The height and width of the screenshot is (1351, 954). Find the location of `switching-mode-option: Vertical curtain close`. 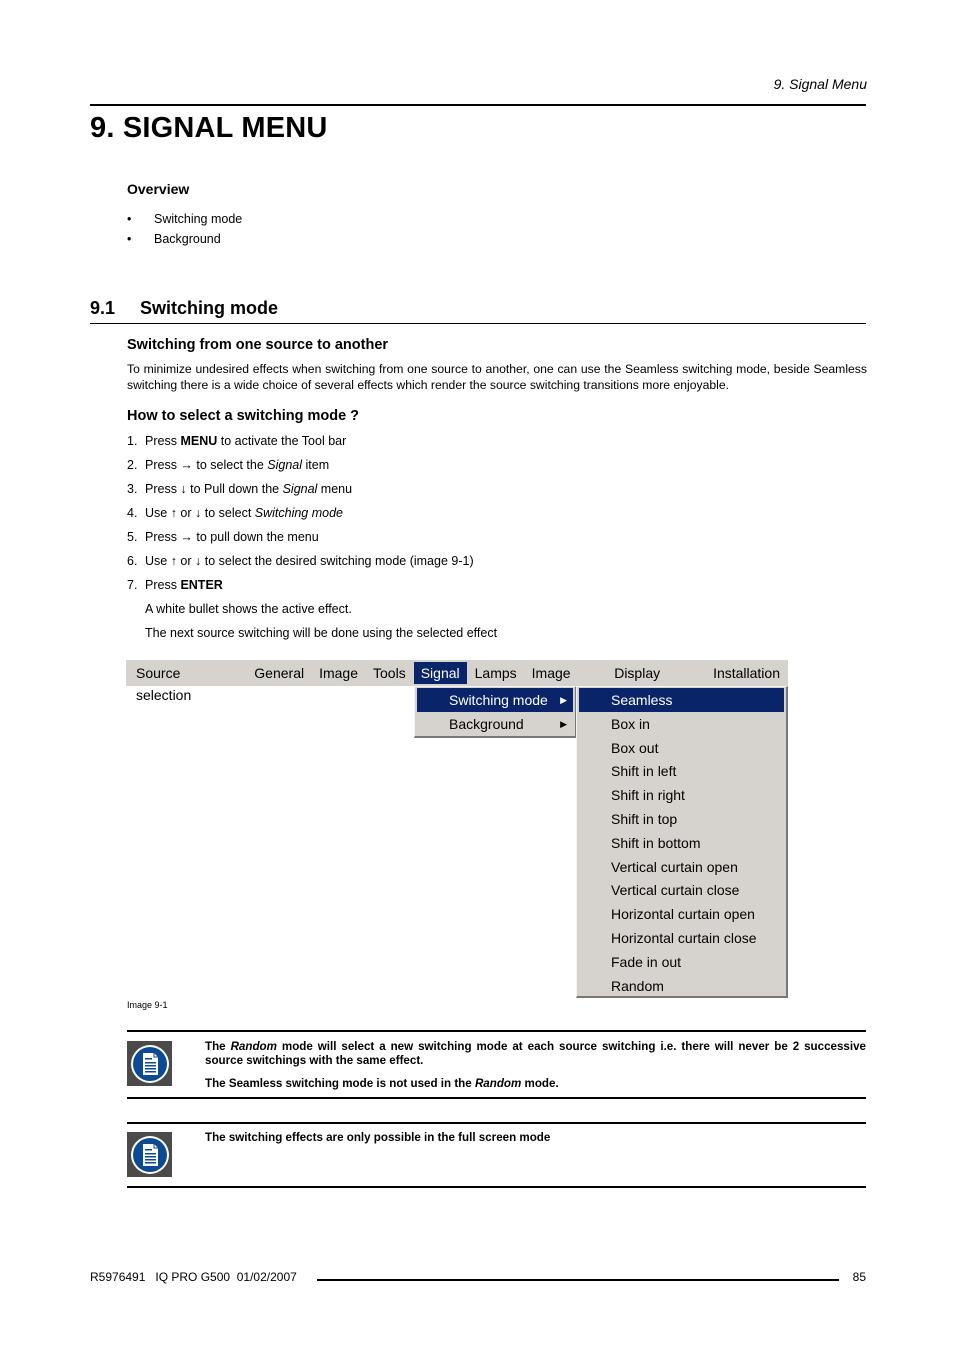

switching-mode-option: Vertical curtain close is located at coordinates (681, 890).